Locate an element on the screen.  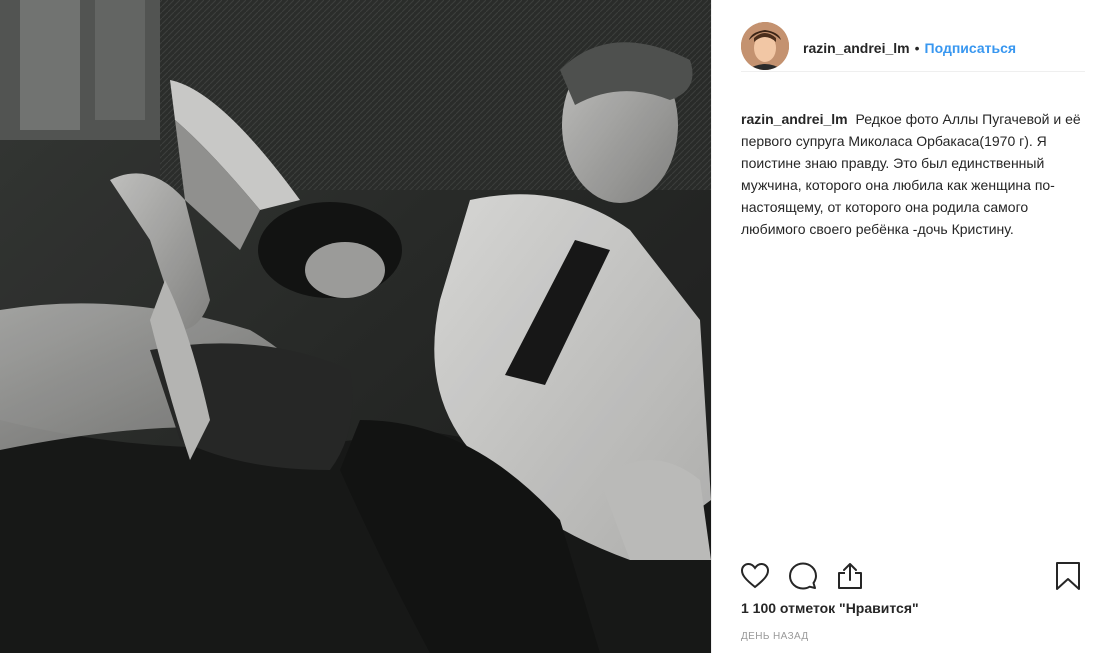
likes-count: 1 100 отметок "Нравится" is located at coordinates (830, 608).